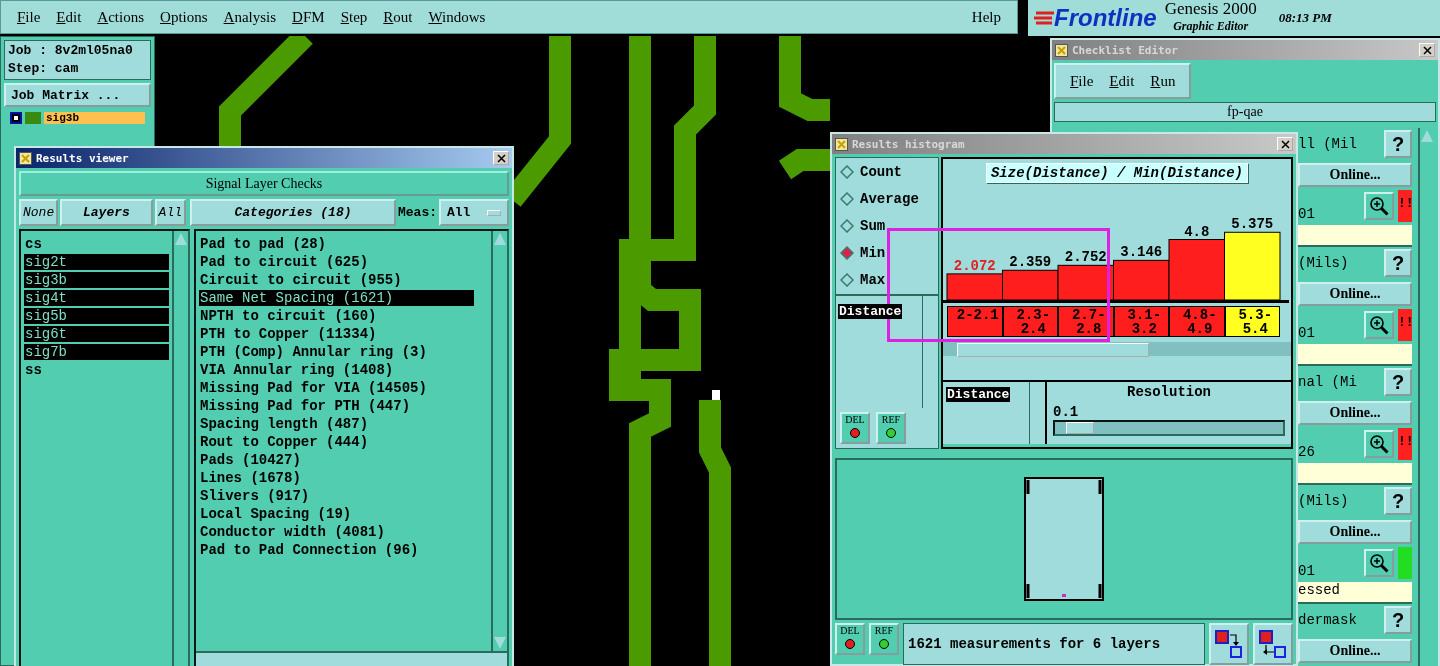 This screenshot has height=666, width=1440. What do you see at coordinates (250, 17) in the screenshot?
I see `menu-item: Analysis` at bounding box center [250, 17].